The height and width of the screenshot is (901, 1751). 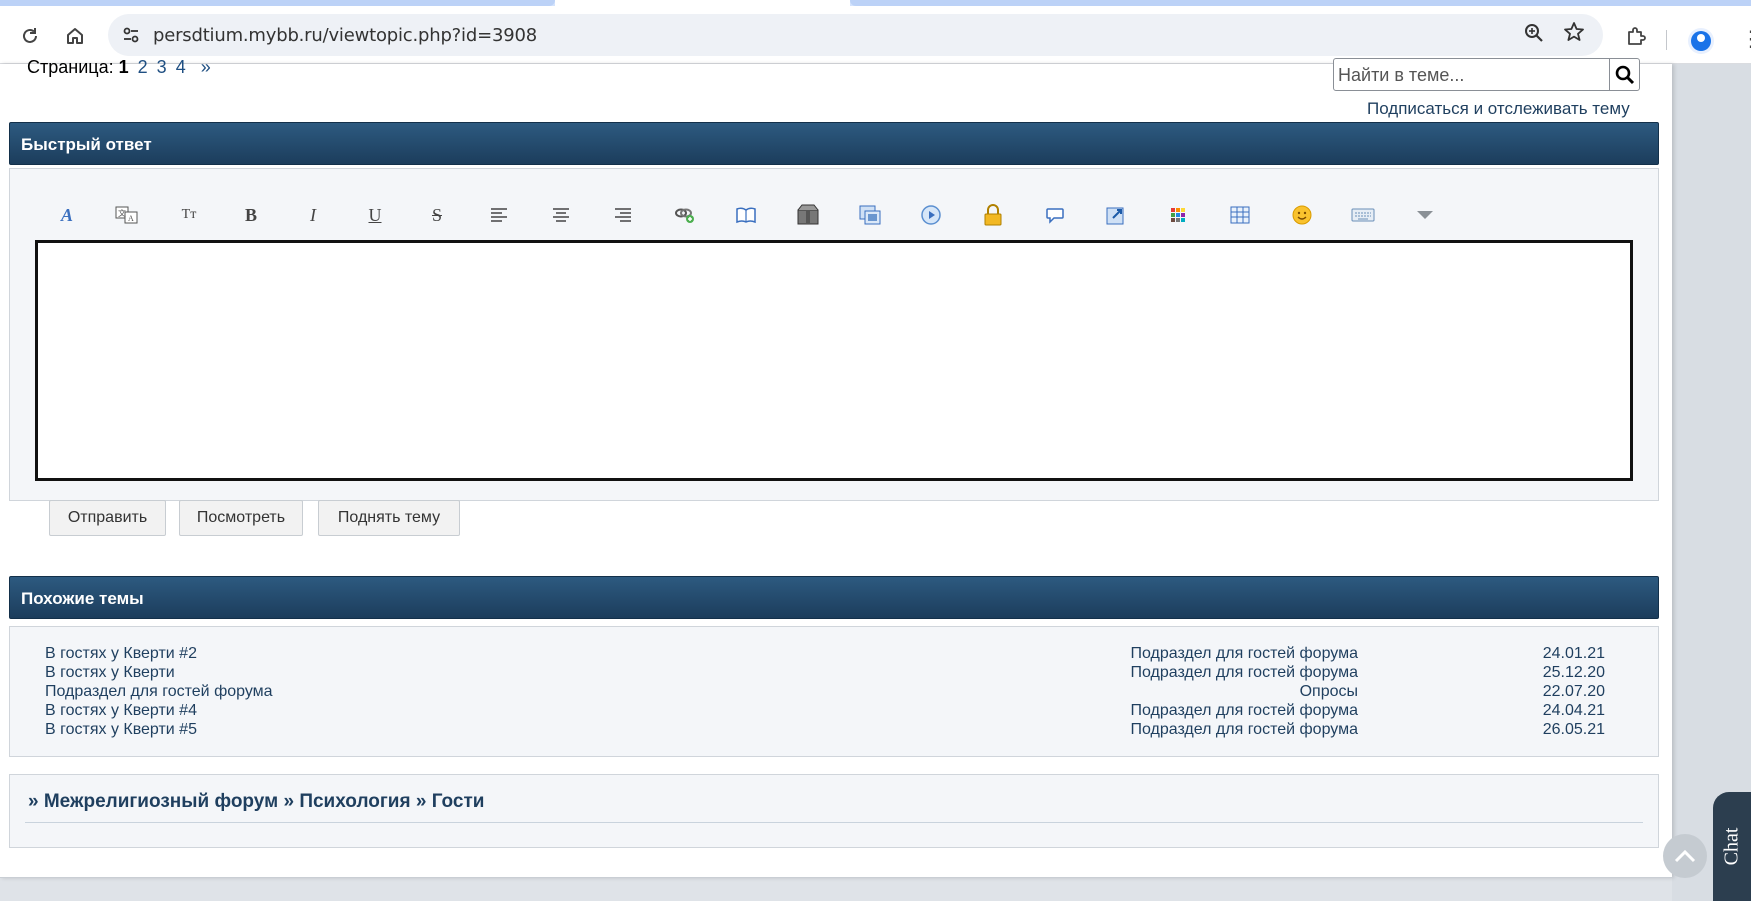 What do you see at coordinates (1425, 215) in the screenshot?
I see `more-dropdown-icon` at bounding box center [1425, 215].